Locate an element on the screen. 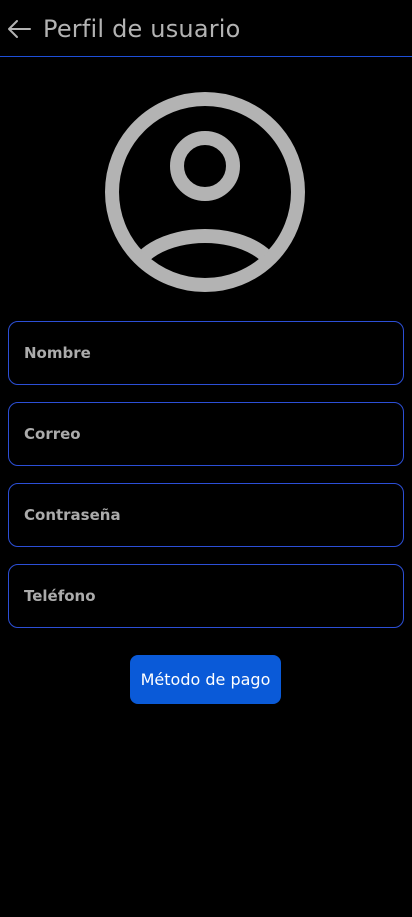 The width and height of the screenshot is (412, 917). name-input is located at coordinates (206, 353).